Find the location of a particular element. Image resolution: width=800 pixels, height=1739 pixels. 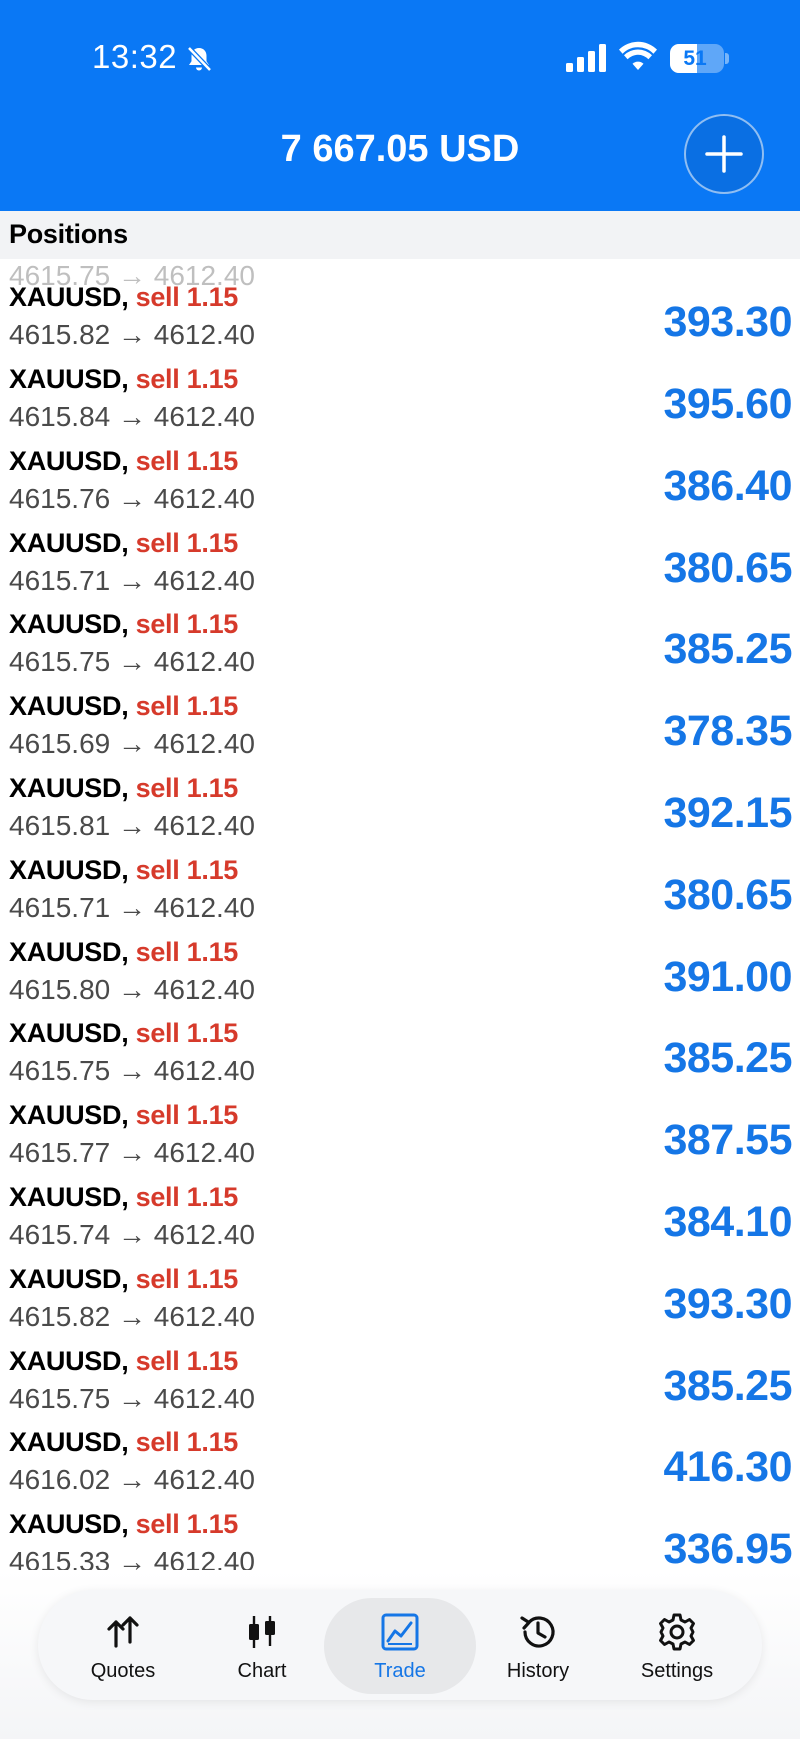

position-profit: 386.40 is located at coordinates (727, 486).